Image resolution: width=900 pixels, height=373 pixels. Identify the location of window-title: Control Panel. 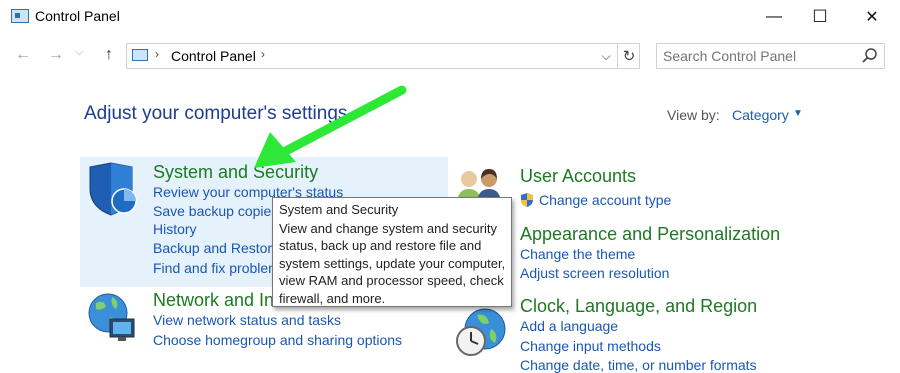
(77, 16).